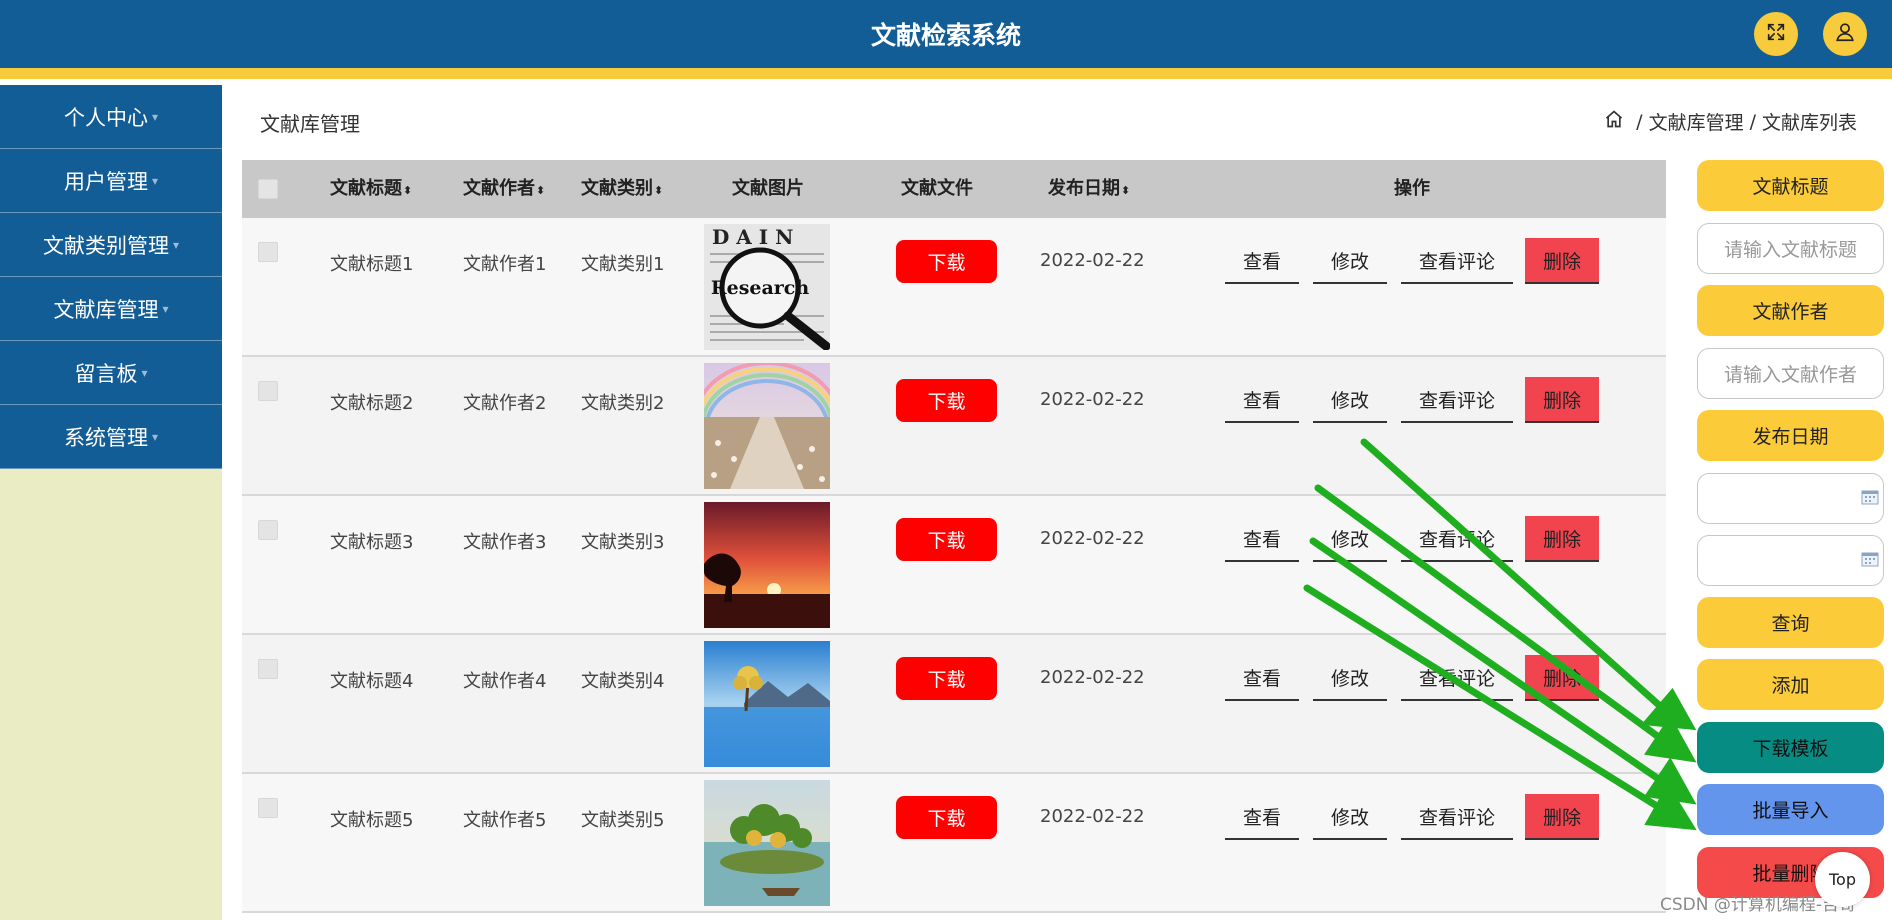 Image resolution: width=1892 pixels, height=920 pixels. I want to click on cell-author: 文献作者5, so click(505, 820).